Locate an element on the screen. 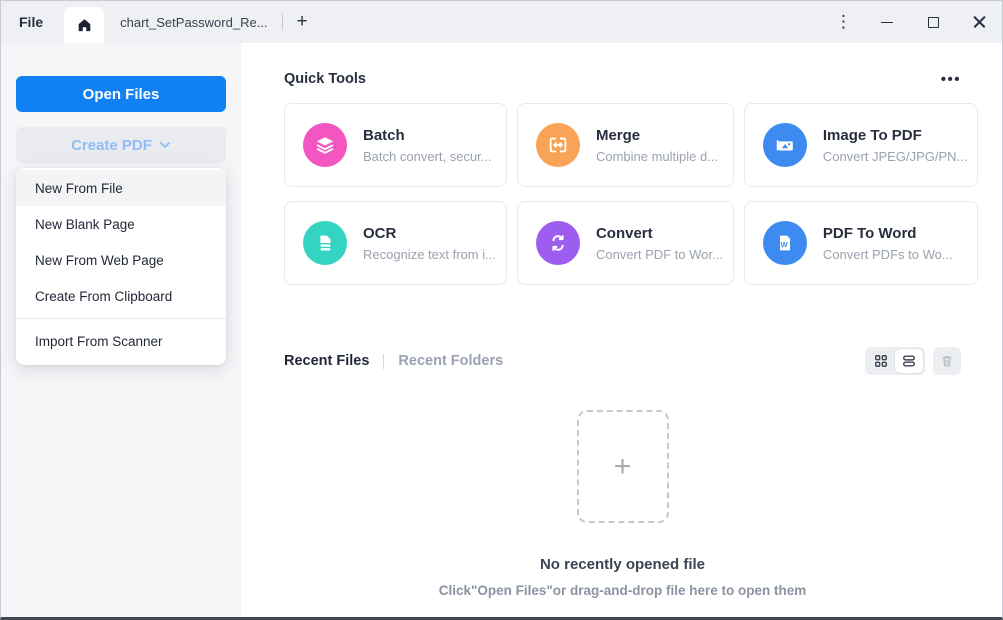  menu-item-new-from-file: New From File is located at coordinates (121, 188).